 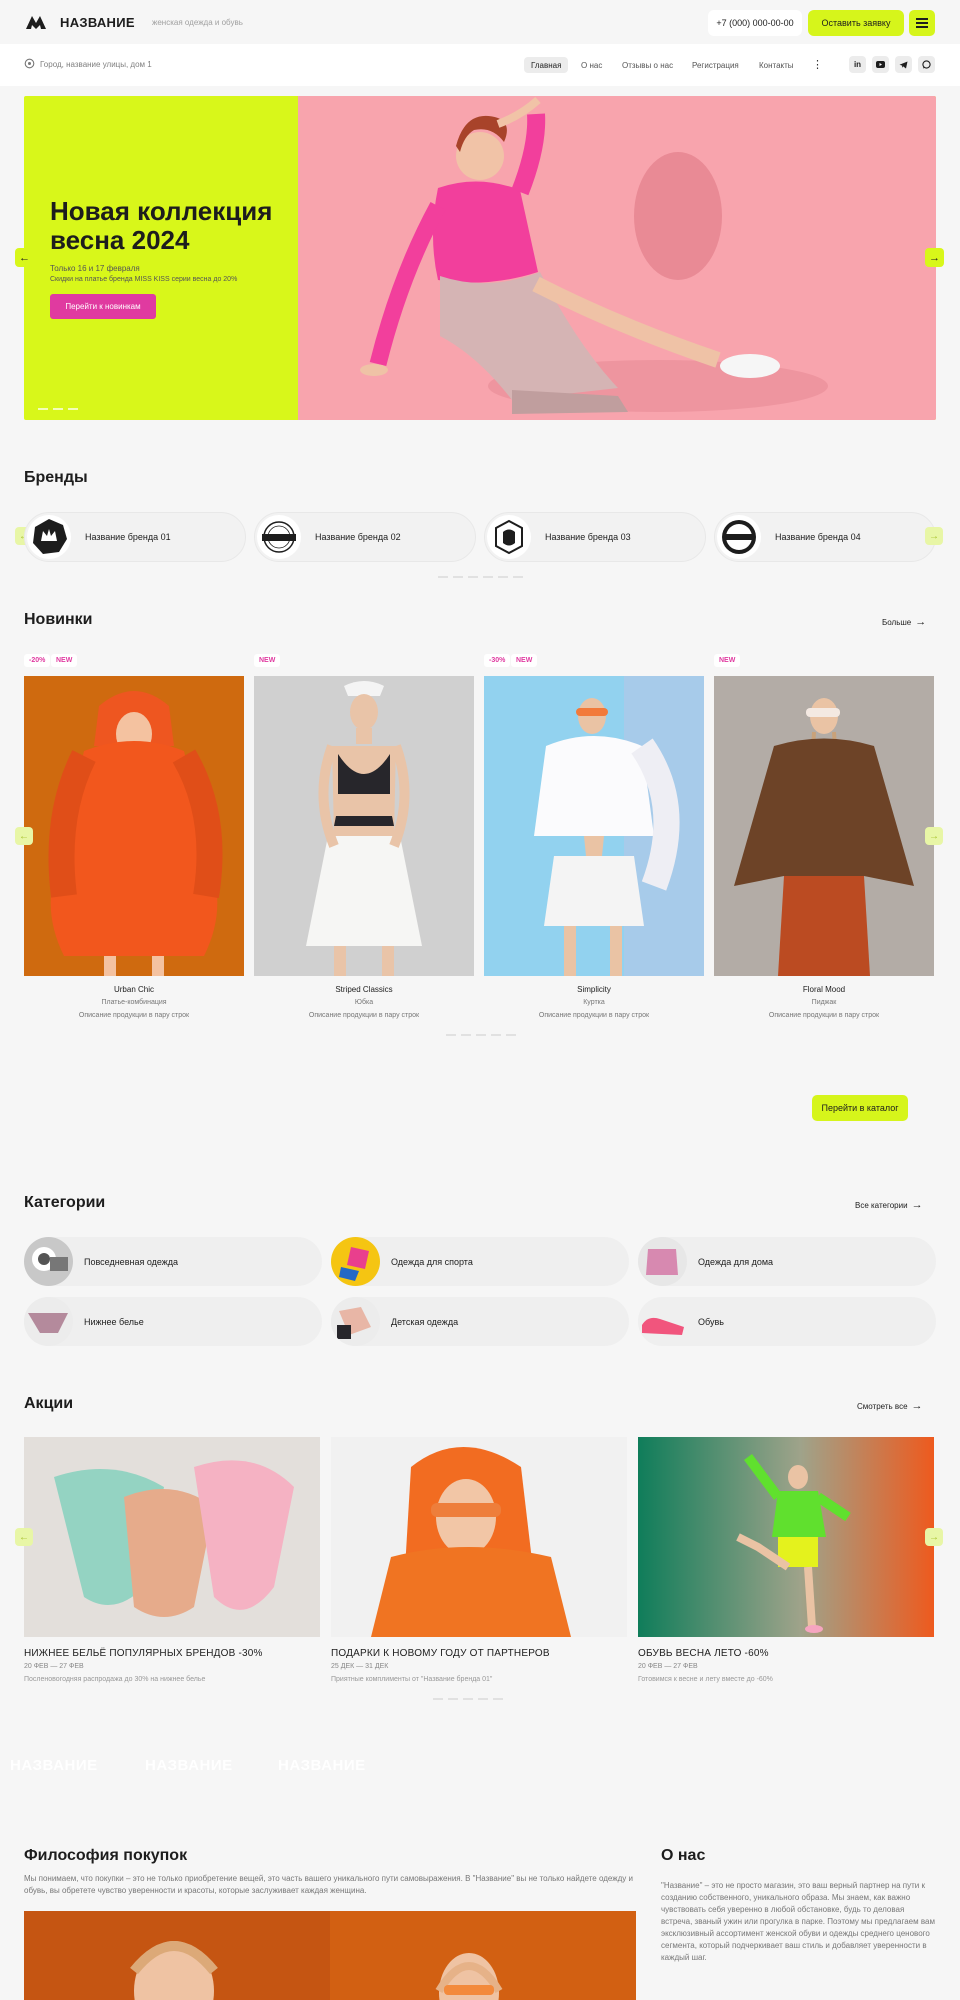 What do you see at coordinates (173, 1261) in the screenshot?
I see `category-card: Повседневная одежда` at bounding box center [173, 1261].